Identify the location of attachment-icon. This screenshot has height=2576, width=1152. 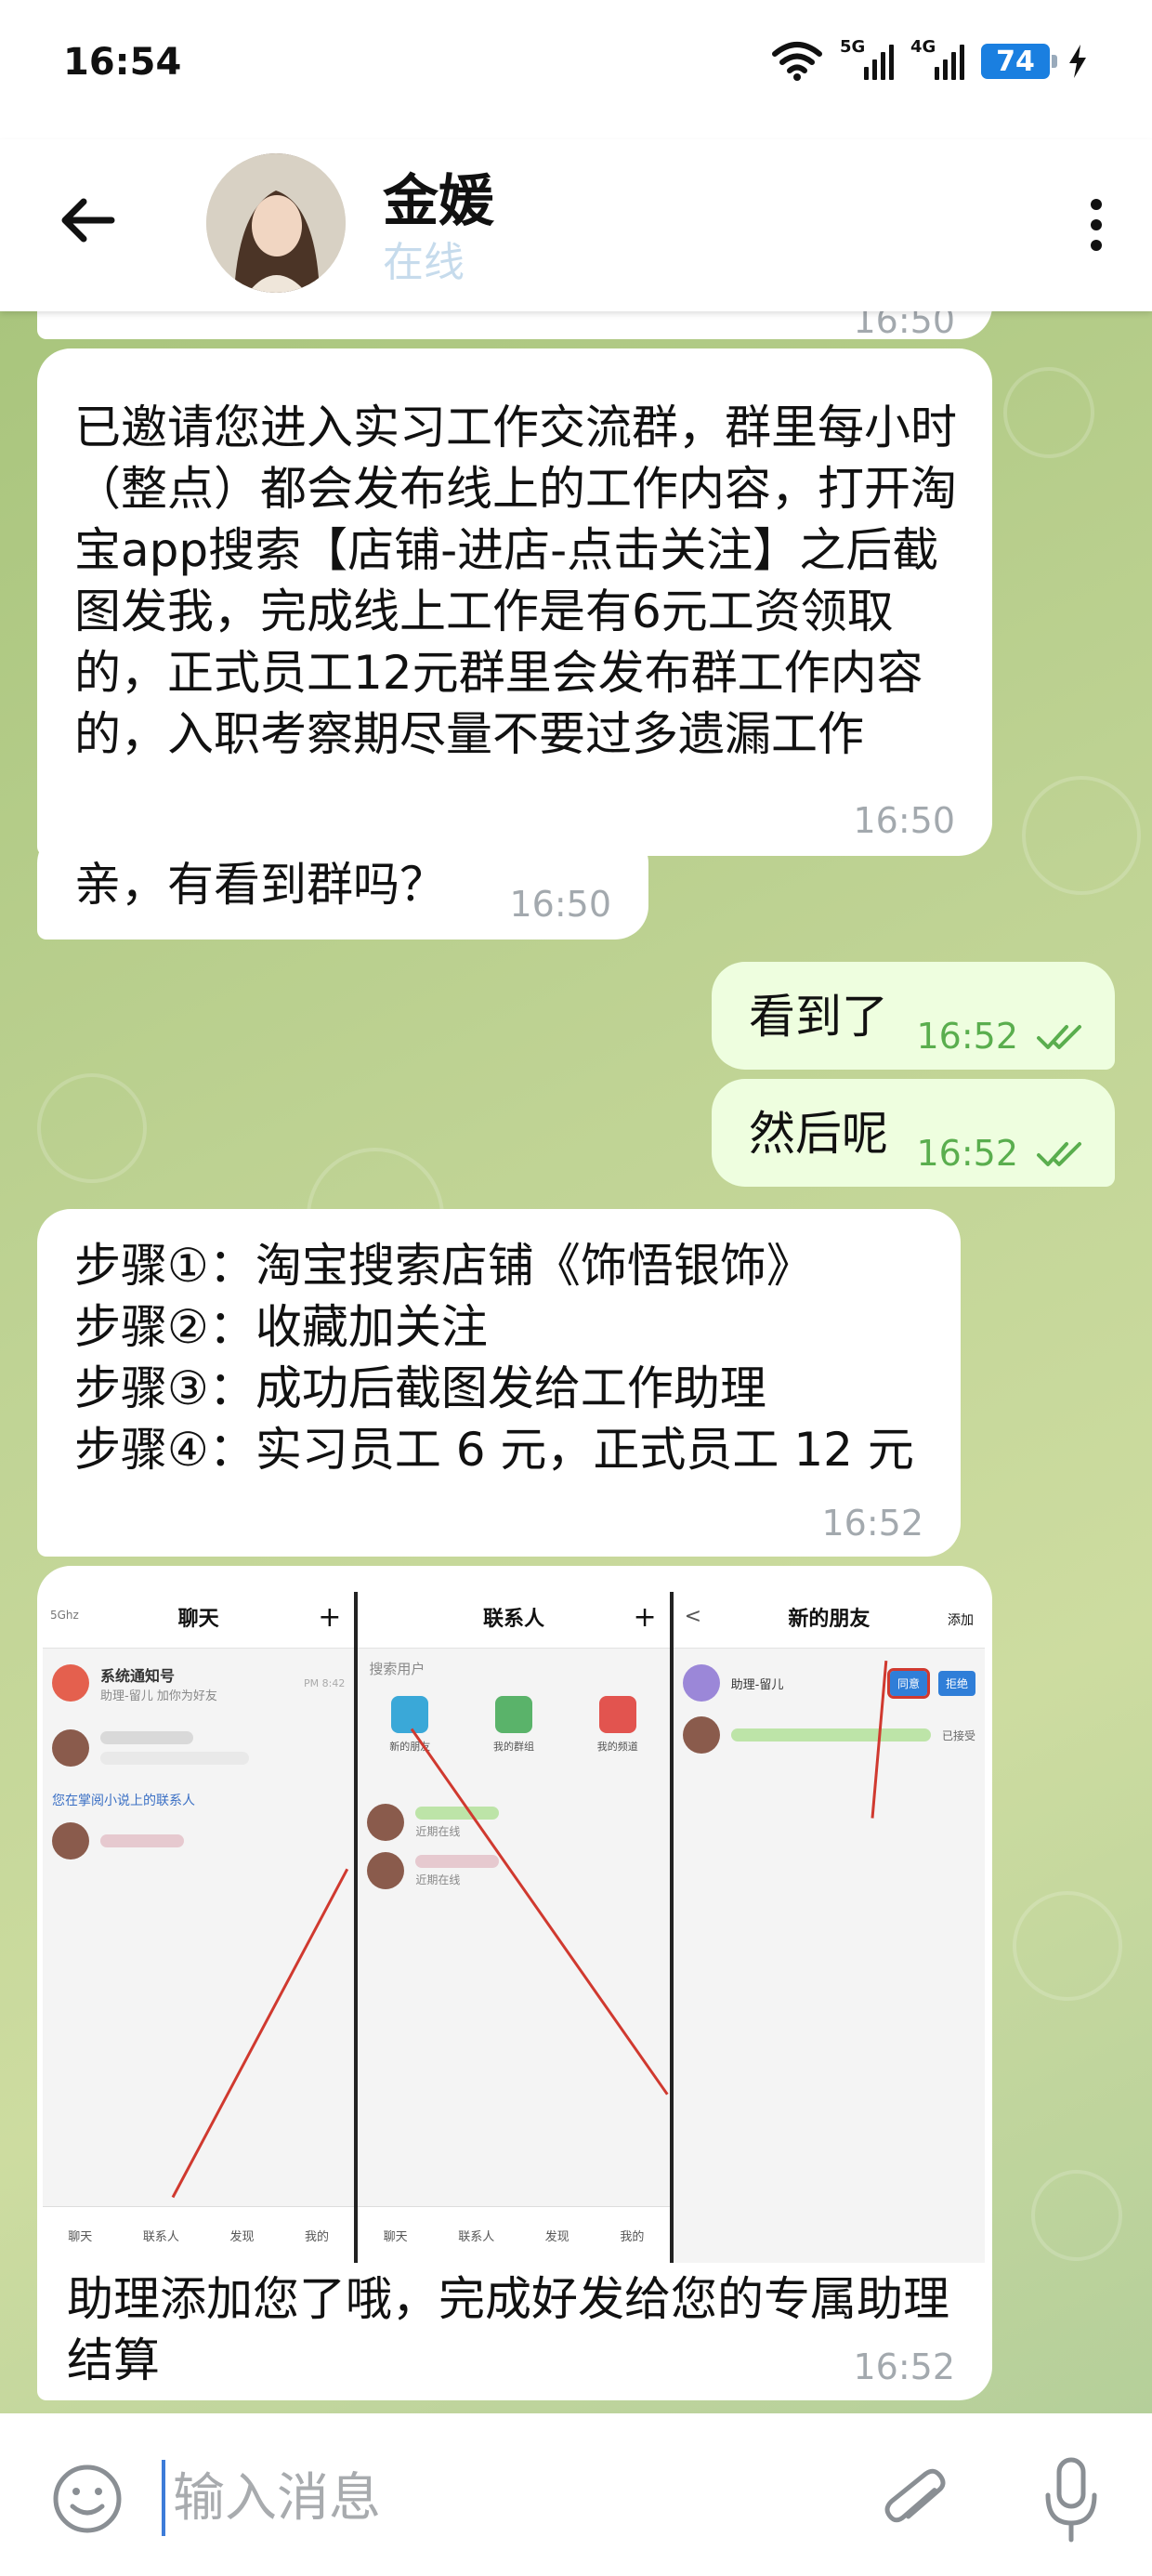
(916, 2501).